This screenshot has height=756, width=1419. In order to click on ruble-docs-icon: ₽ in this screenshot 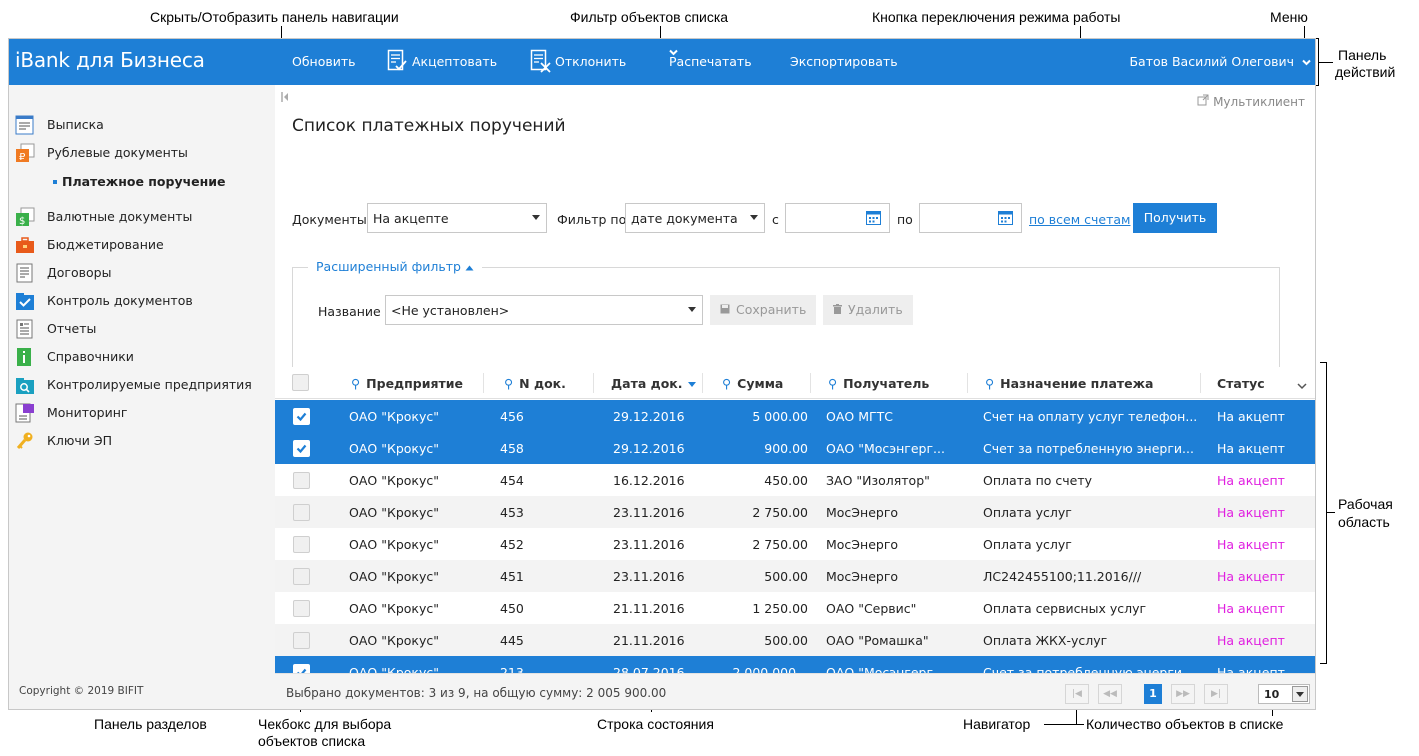, I will do `click(25, 153)`.